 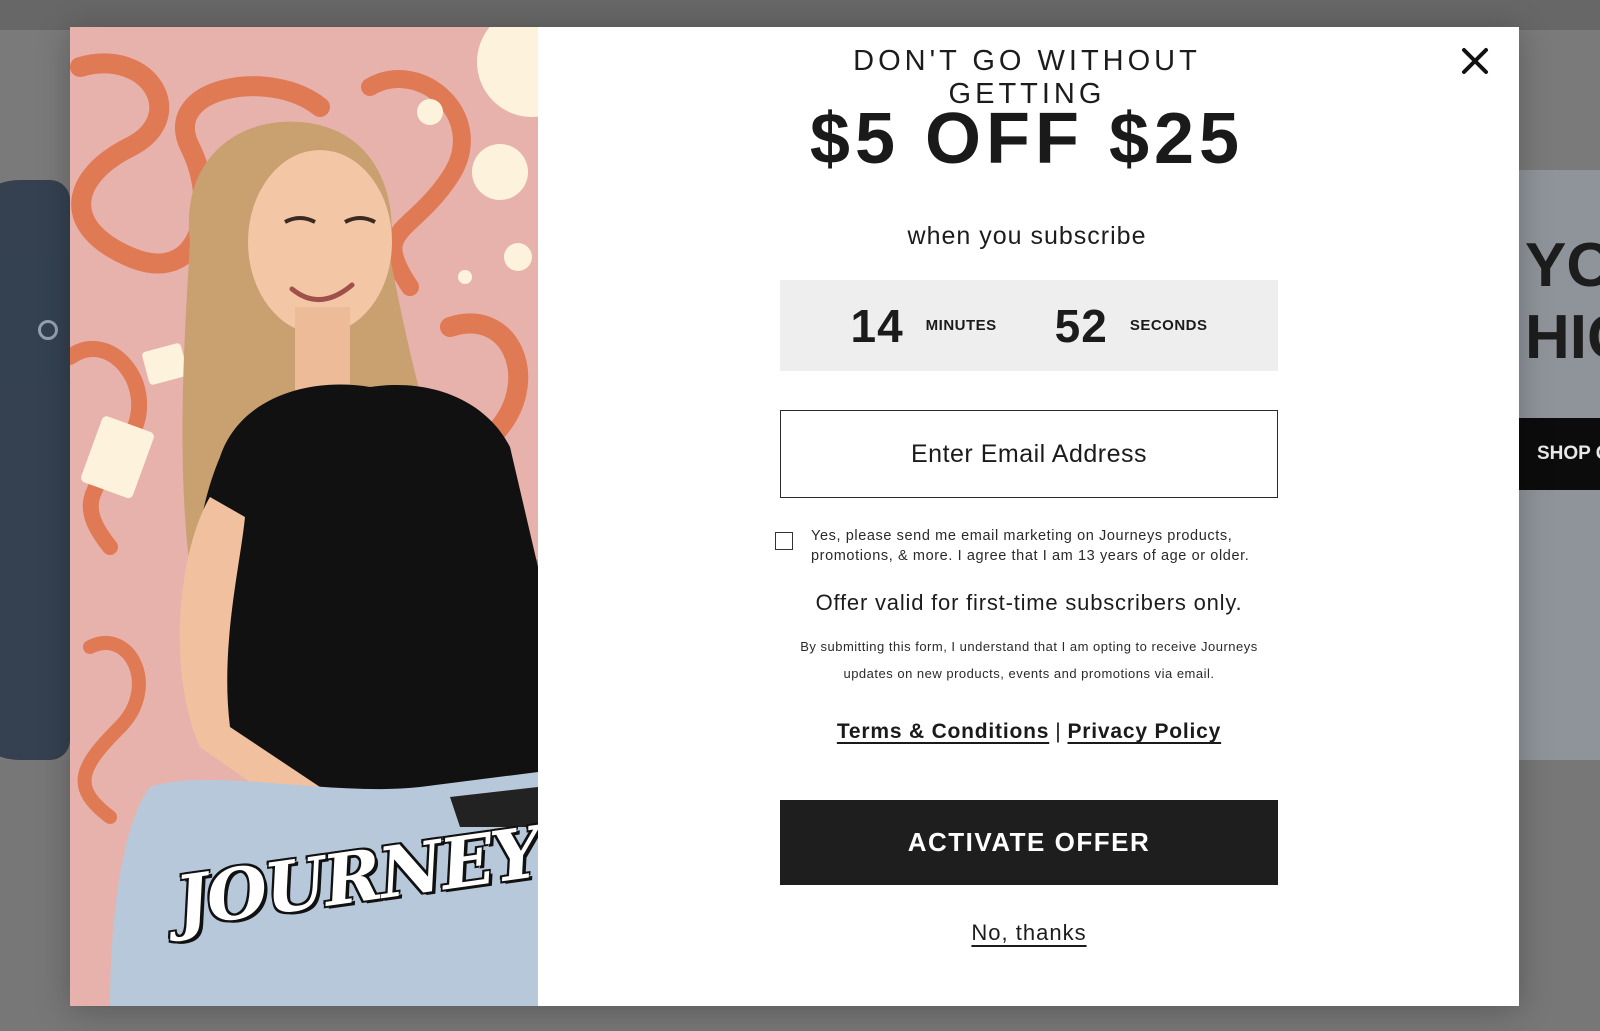 I want to click on background-hero-line-2: HIG, so click(x=1562, y=337).